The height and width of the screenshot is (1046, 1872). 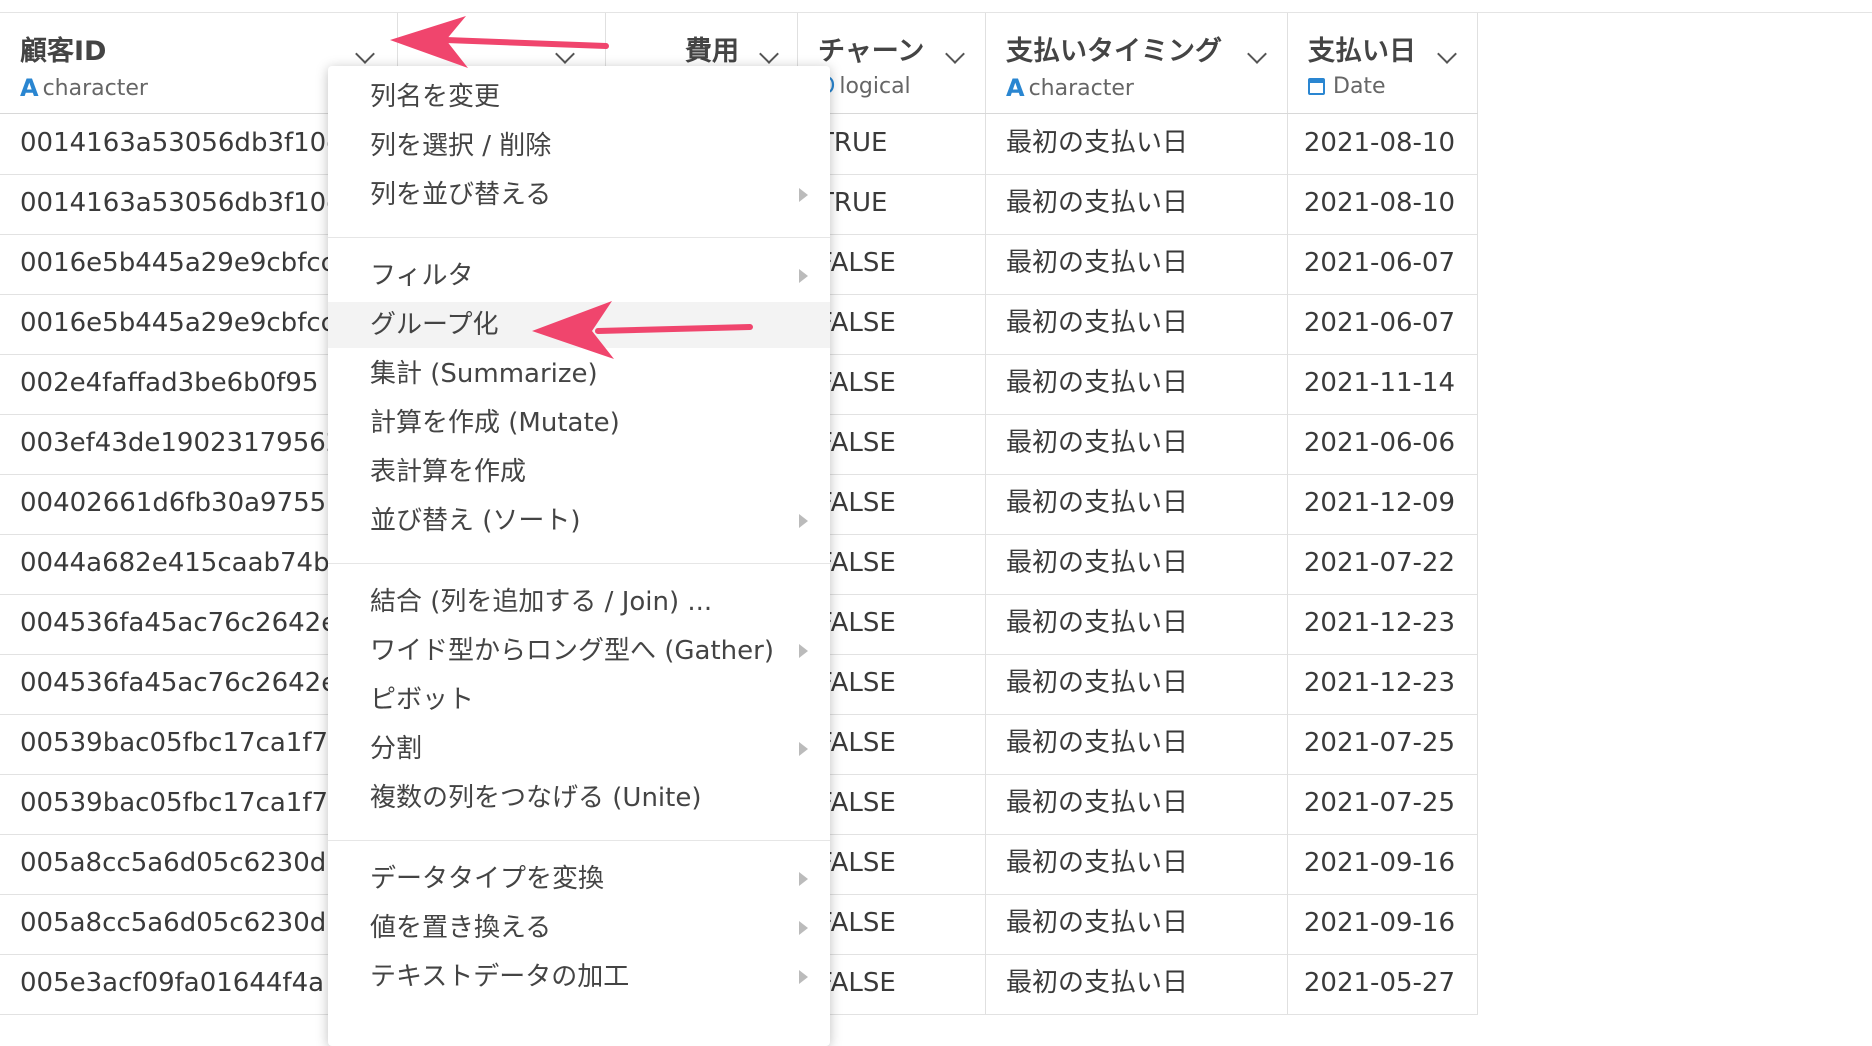 What do you see at coordinates (422, 700) in the screenshot?
I see `menu-item-label: ピボット` at bounding box center [422, 700].